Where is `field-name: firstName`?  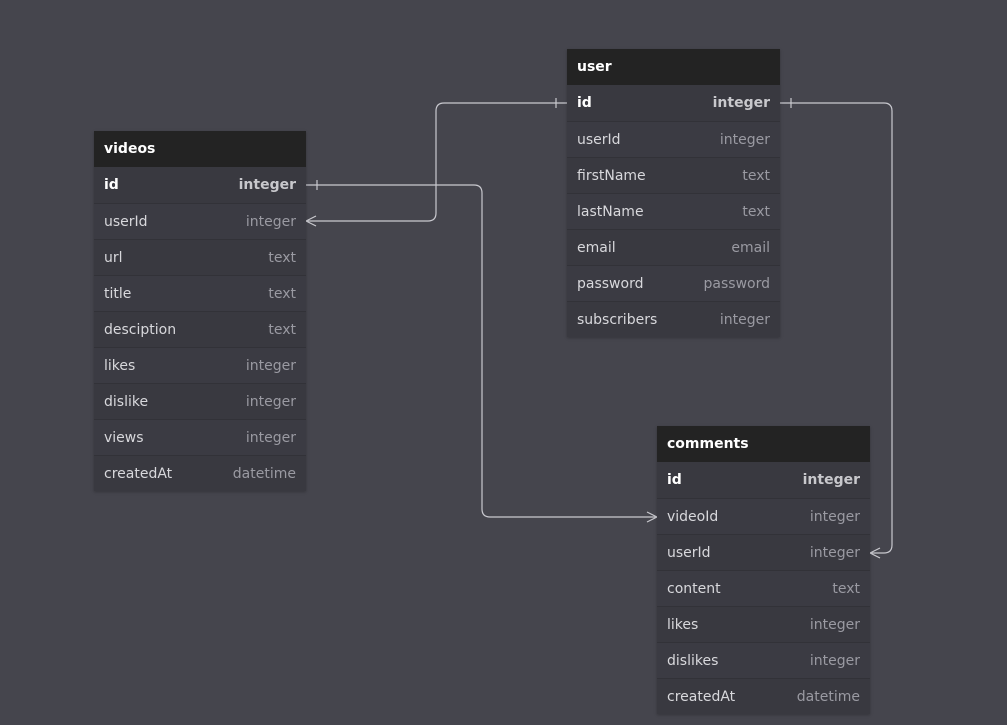 field-name: firstName is located at coordinates (611, 175).